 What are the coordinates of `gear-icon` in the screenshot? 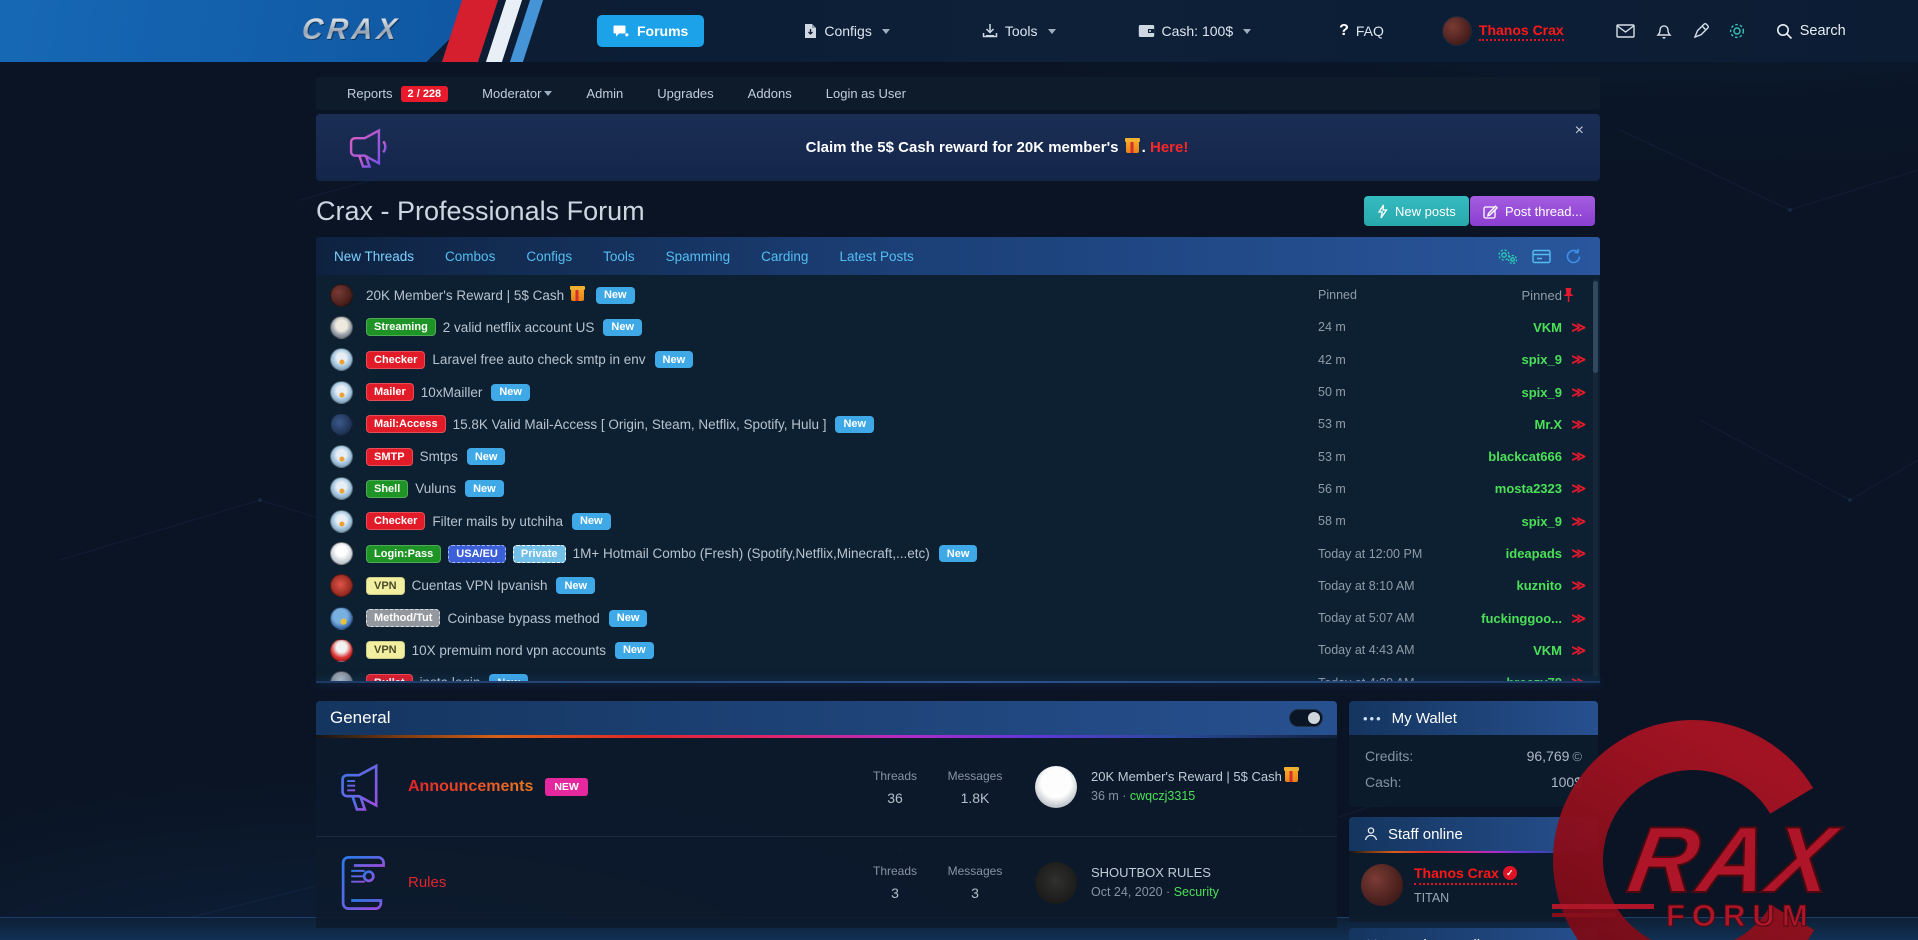 It's located at (1737, 31).